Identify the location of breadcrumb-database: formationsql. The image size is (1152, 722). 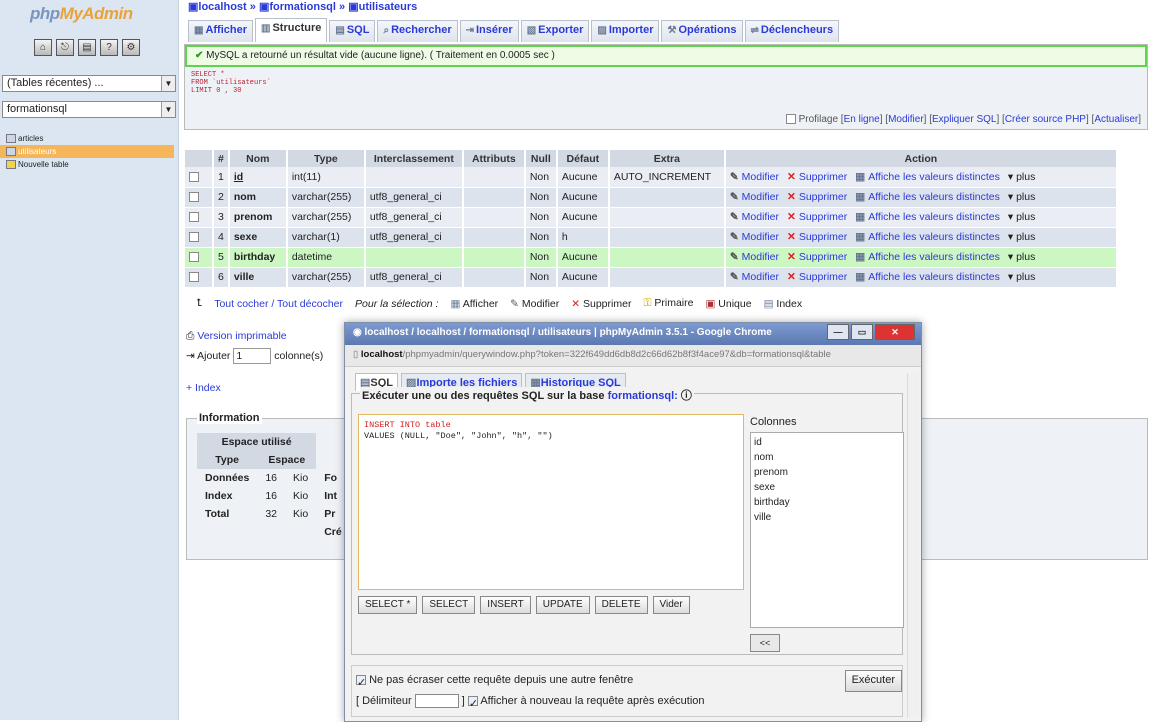
(302, 7).